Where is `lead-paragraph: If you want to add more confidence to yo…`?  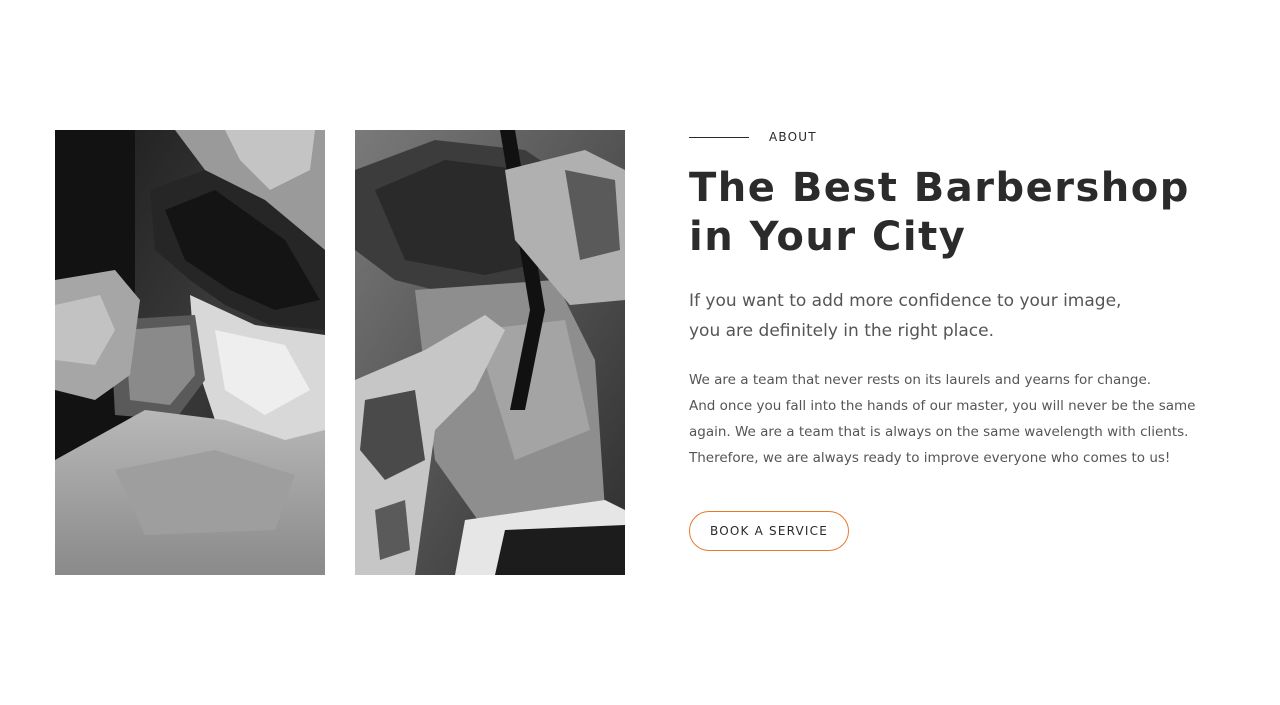 lead-paragraph: If you want to add more confidence to yo… is located at coordinates (924, 316).